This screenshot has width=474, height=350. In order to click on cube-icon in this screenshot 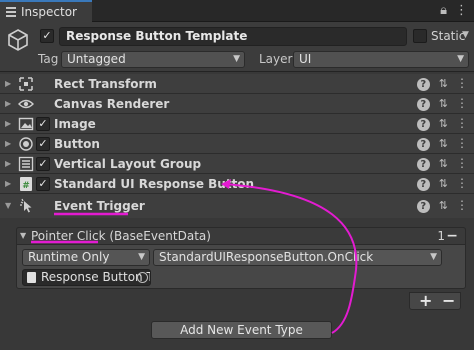, I will do `click(18, 40)`.